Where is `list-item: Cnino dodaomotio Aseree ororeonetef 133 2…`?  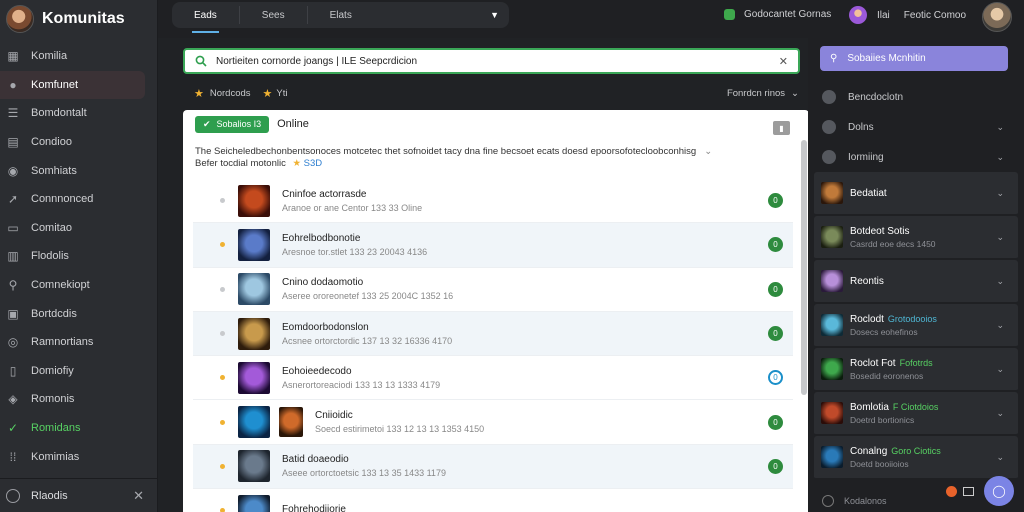
list-item: Cnino dodaomotio Aseree ororeonetef 133 2… is located at coordinates (493, 290).